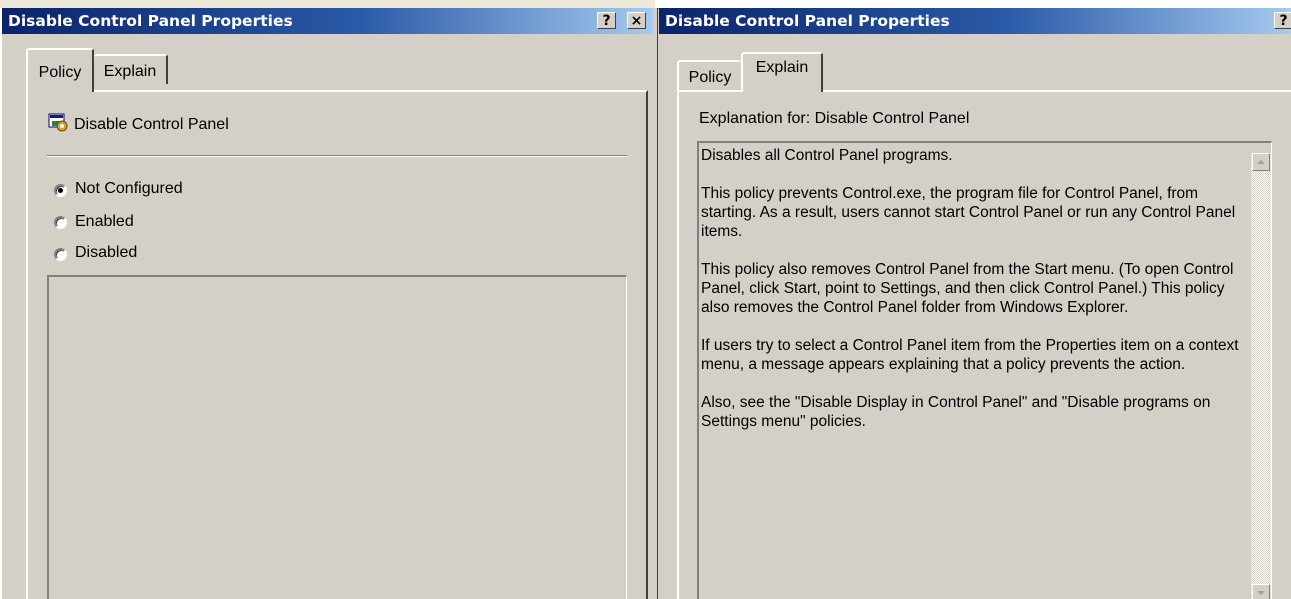  I want to click on scroll-down-button, so click(1261, 591).